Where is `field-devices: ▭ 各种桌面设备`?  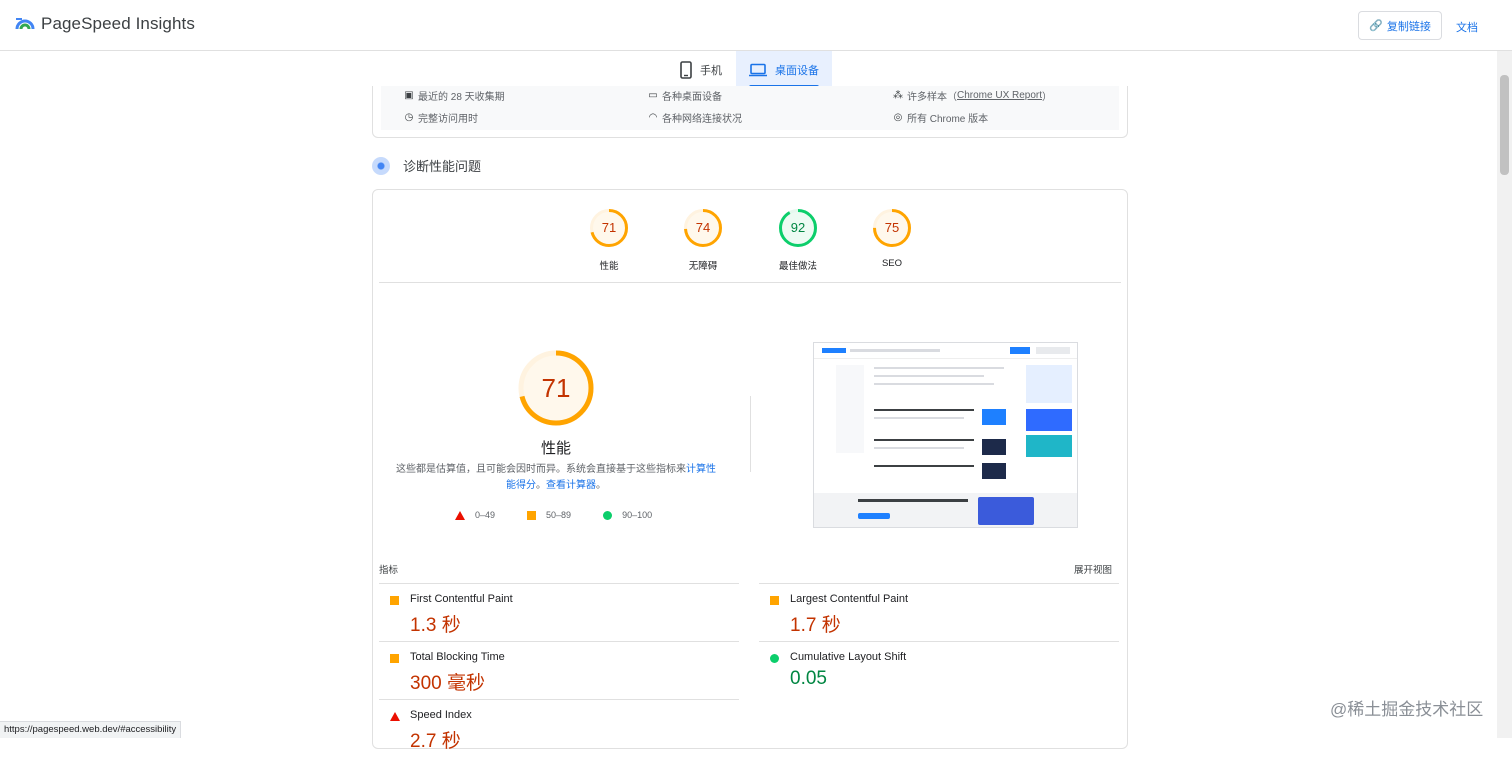
field-devices: ▭ 各种桌面设备 is located at coordinates (684, 95).